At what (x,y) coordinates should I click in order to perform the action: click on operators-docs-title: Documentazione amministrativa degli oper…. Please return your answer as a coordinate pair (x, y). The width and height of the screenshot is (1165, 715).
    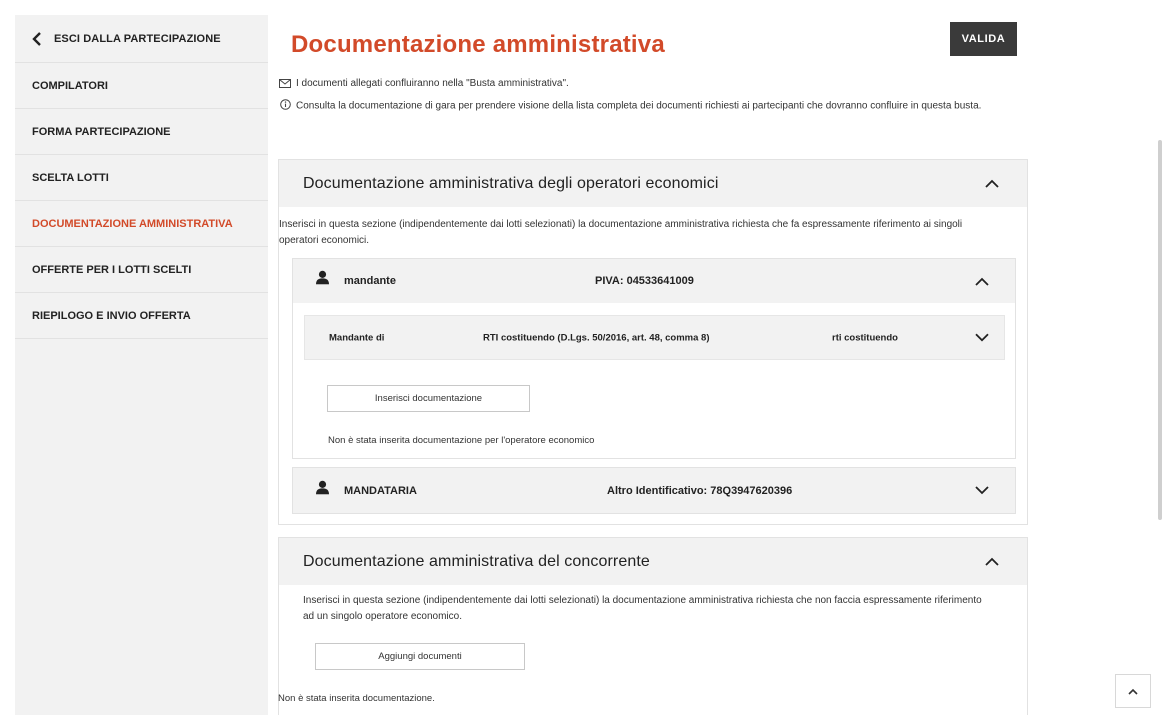
    Looking at the image, I should click on (511, 183).